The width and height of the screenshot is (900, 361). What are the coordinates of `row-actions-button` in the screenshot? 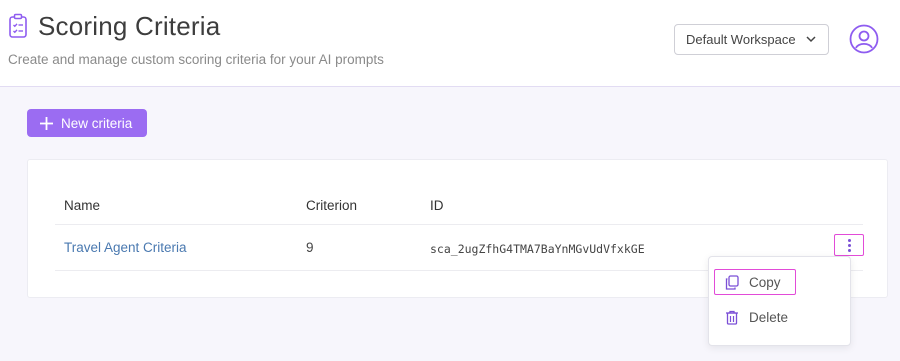 It's located at (849, 245).